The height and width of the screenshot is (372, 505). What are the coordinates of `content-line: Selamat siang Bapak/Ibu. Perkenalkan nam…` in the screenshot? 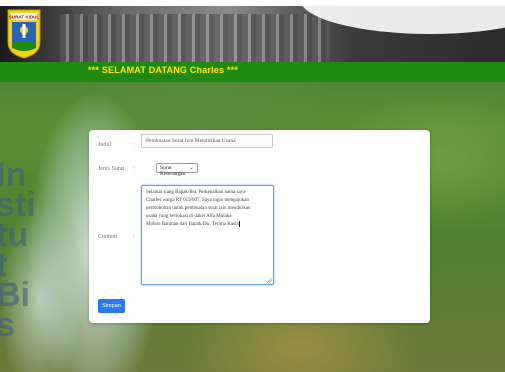 It's located at (196, 192).